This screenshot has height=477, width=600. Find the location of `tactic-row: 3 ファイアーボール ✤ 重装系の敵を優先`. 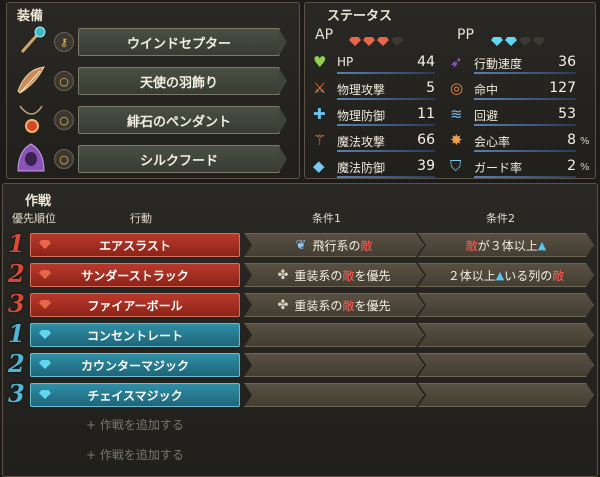

tactic-row: 3 ファイアーボール ✤ 重装系の敵を優先 is located at coordinates (301, 303).